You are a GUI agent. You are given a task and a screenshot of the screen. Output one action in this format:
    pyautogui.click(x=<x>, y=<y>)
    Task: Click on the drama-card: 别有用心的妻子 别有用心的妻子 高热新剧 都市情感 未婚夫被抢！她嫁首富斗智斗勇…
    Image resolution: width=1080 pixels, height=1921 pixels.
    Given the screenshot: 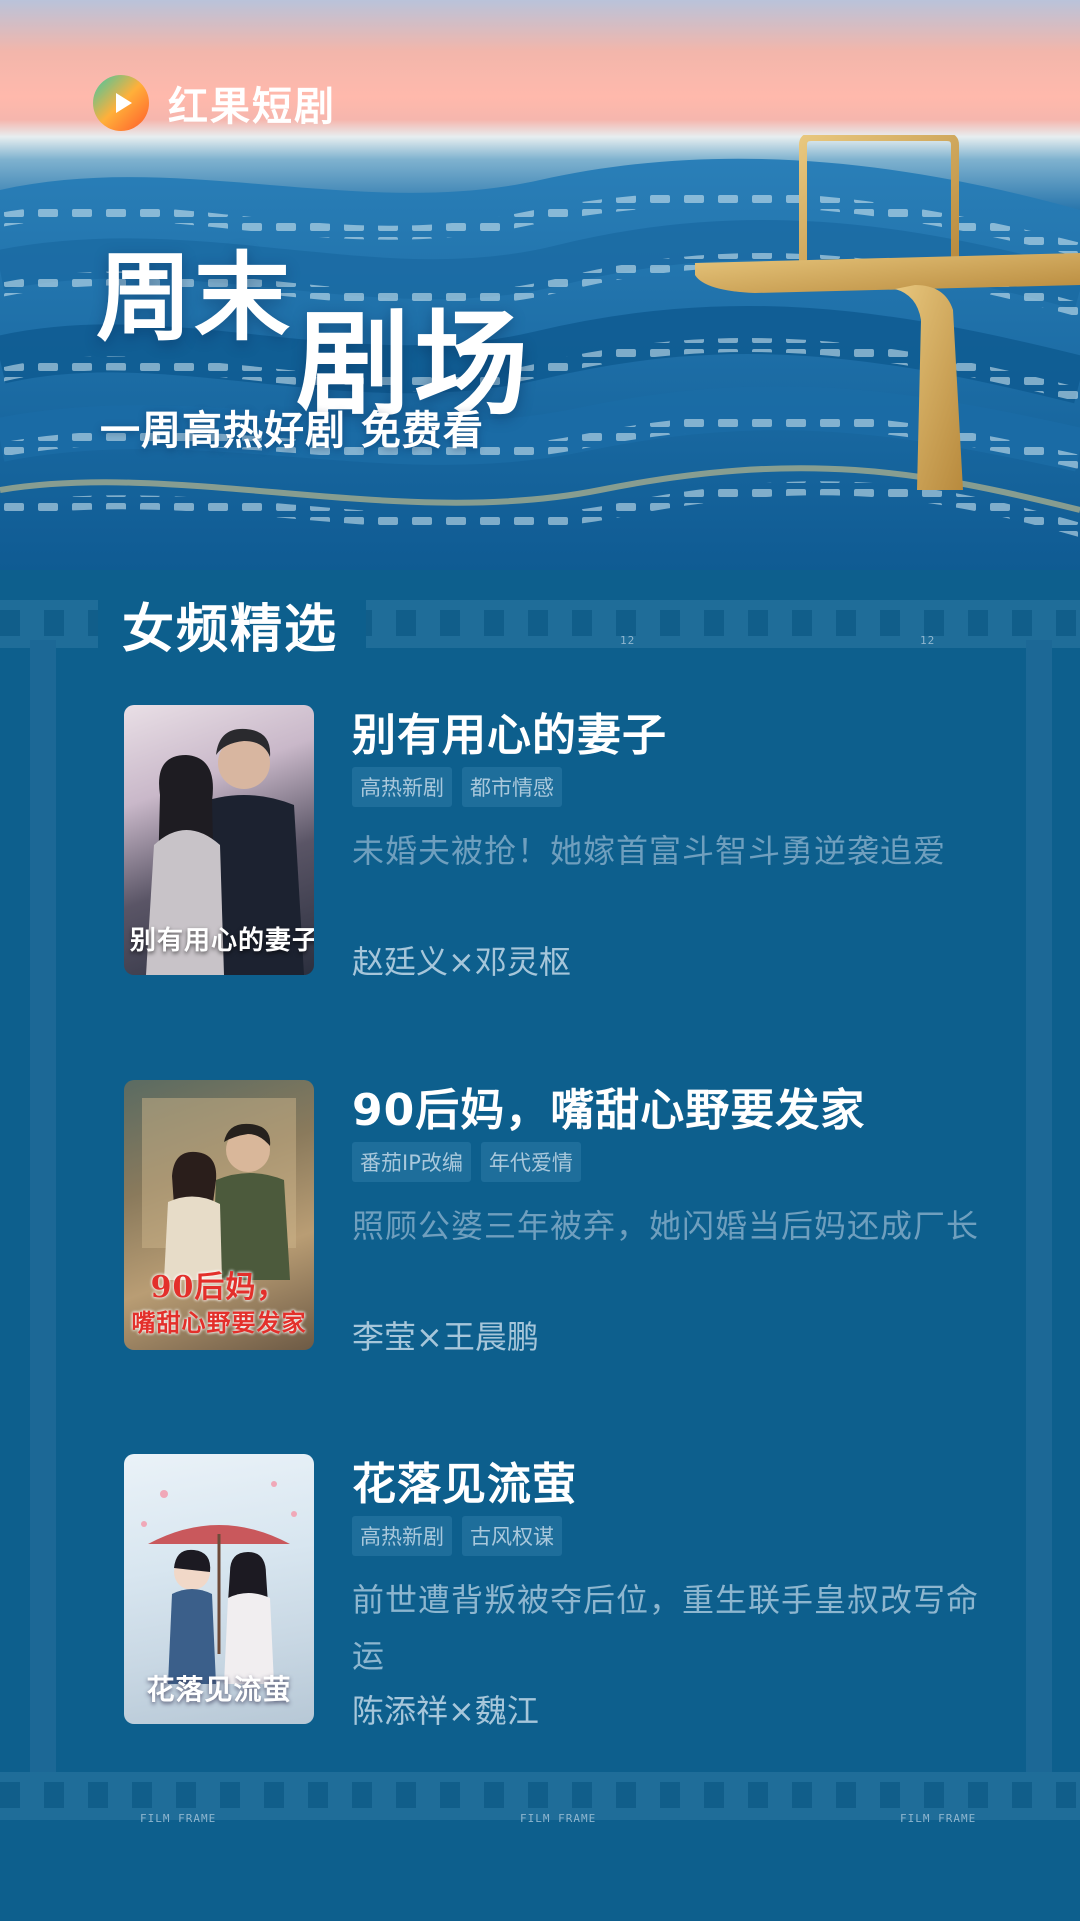 What is the action you would take?
    pyautogui.click(x=554, y=843)
    